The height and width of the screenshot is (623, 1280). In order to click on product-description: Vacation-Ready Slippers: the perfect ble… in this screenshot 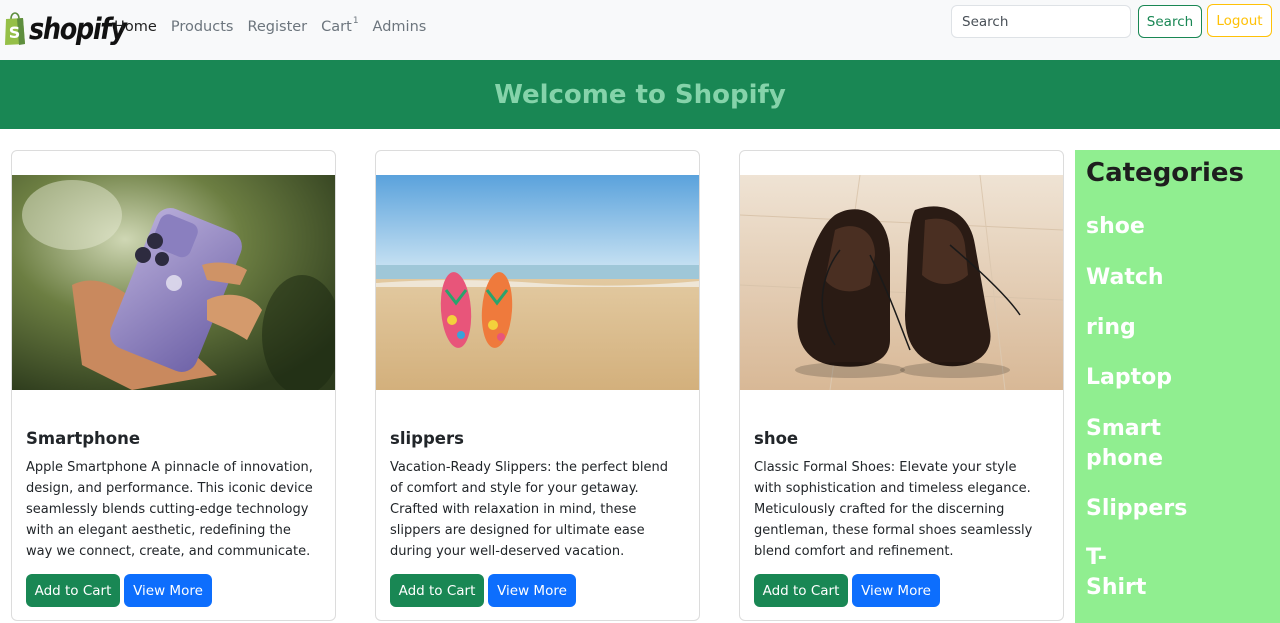, I will do `click(529, 509)`.